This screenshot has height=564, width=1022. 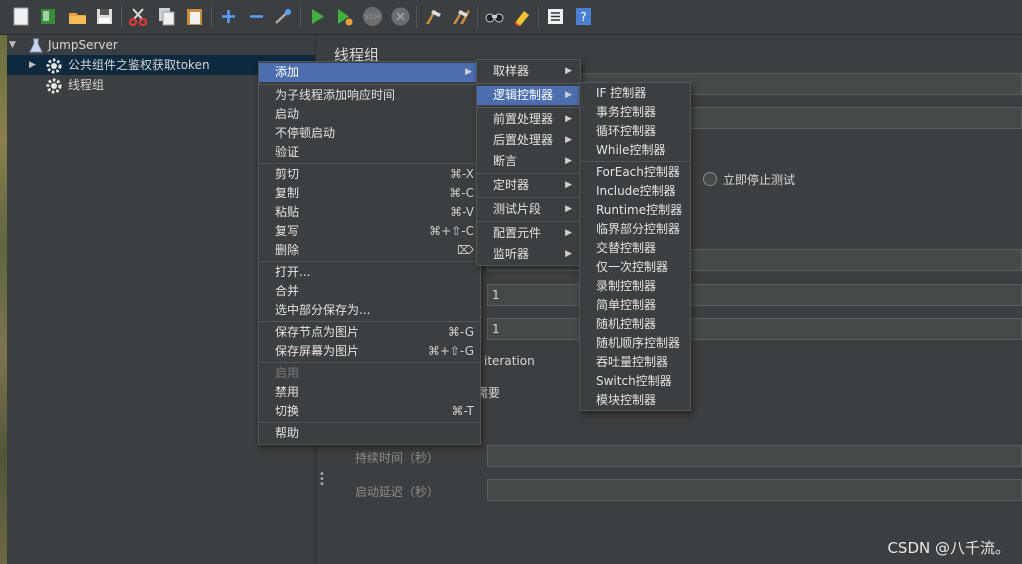 What do you see at coordinates (528, 209) in the screenshot?
I see `menu-item-test-fragment: 测试片段 ▶` at bounding box center [528, 209].